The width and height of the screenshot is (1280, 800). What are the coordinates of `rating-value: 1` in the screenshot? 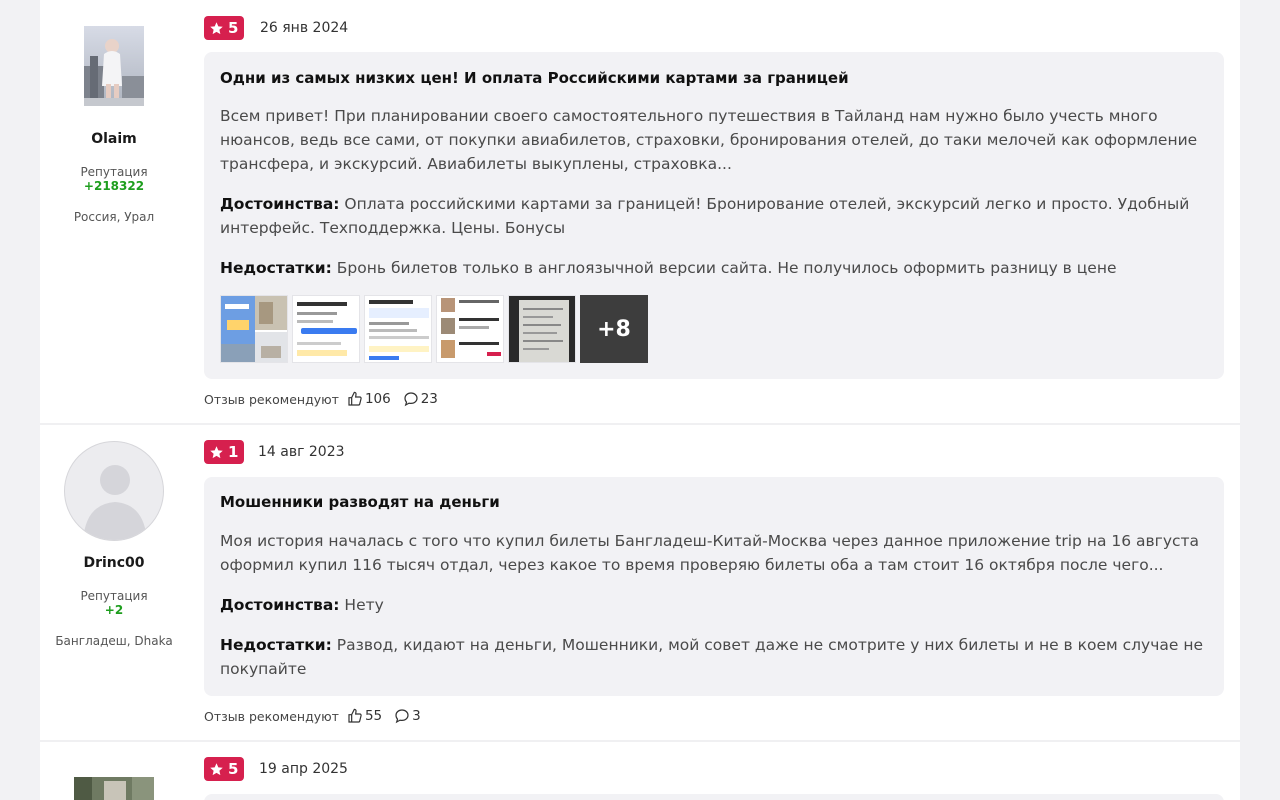 It's located at (233, 452).